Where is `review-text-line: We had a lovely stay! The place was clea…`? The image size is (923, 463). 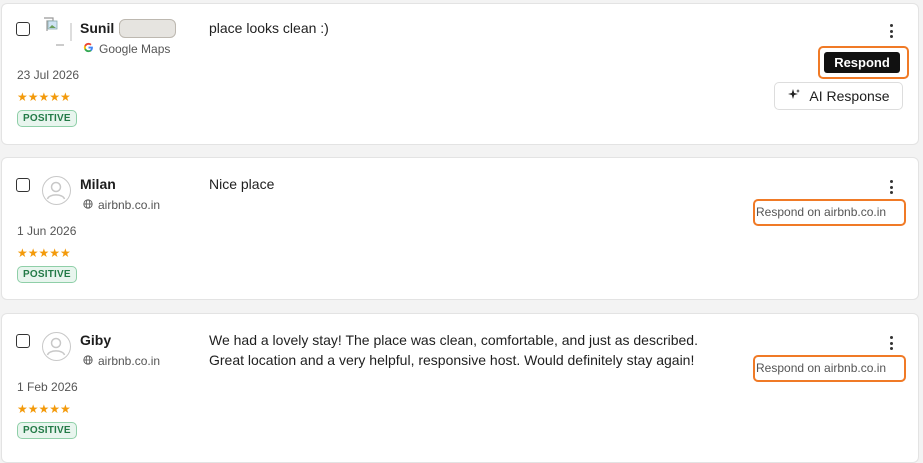
review-text-line: We had a lovely stay! The place was clea… is located at coordinates (453, 340).